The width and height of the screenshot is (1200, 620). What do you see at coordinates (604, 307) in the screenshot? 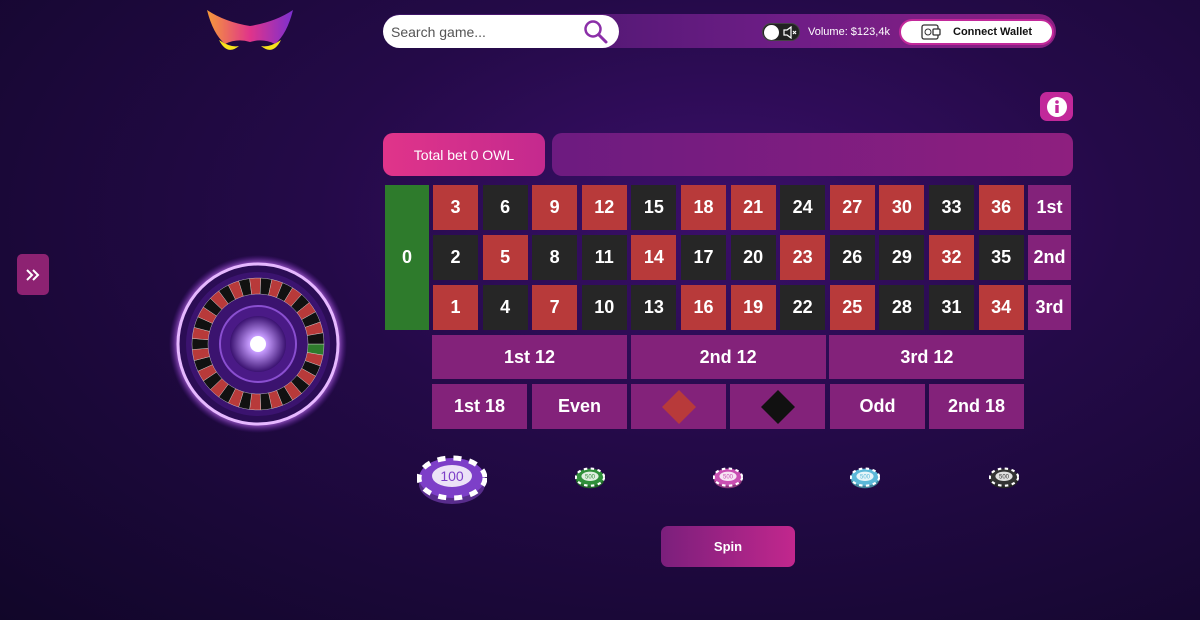
I see `number-cell-10: 10` at bounding box center [604, 307].